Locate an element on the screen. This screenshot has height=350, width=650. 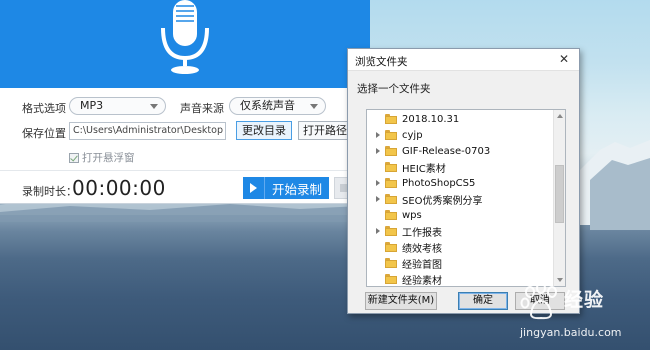
scroll-up-icon is located at coordinates (559, 116).